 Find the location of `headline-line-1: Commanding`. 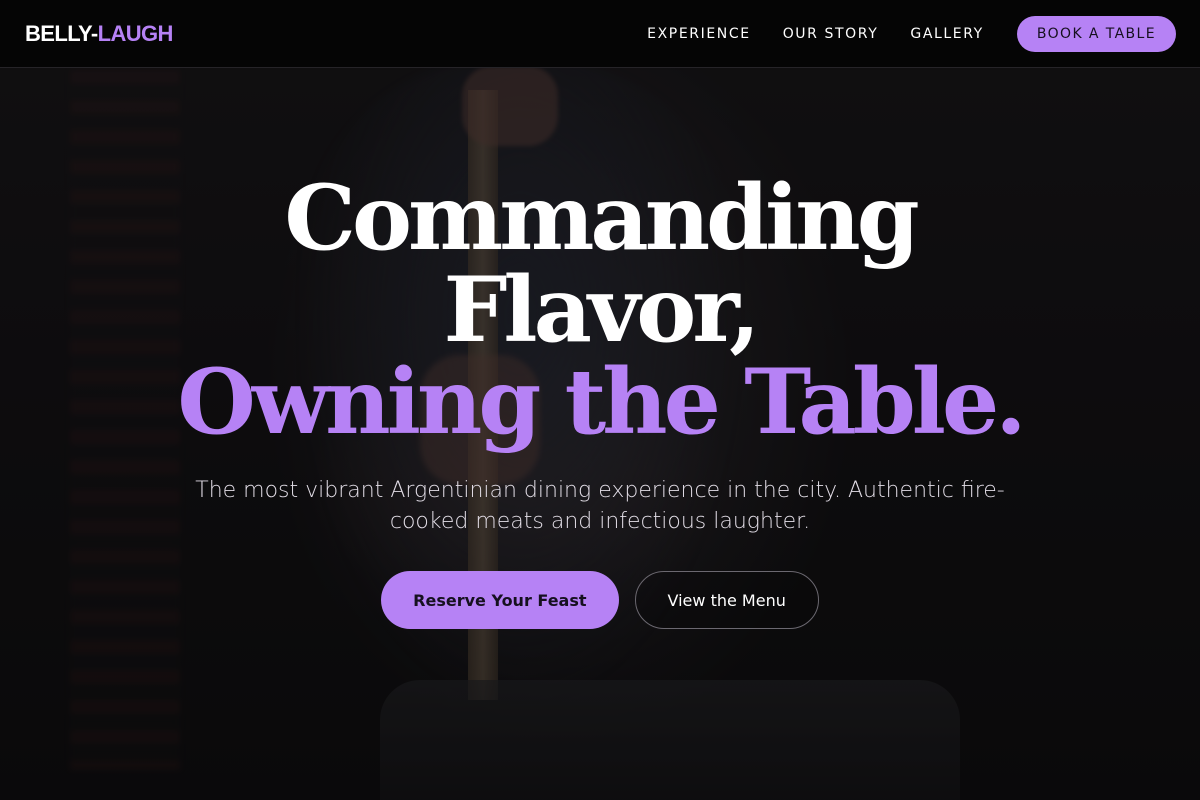

headline-line-1: Commanding is located at coordinates (601, 218).